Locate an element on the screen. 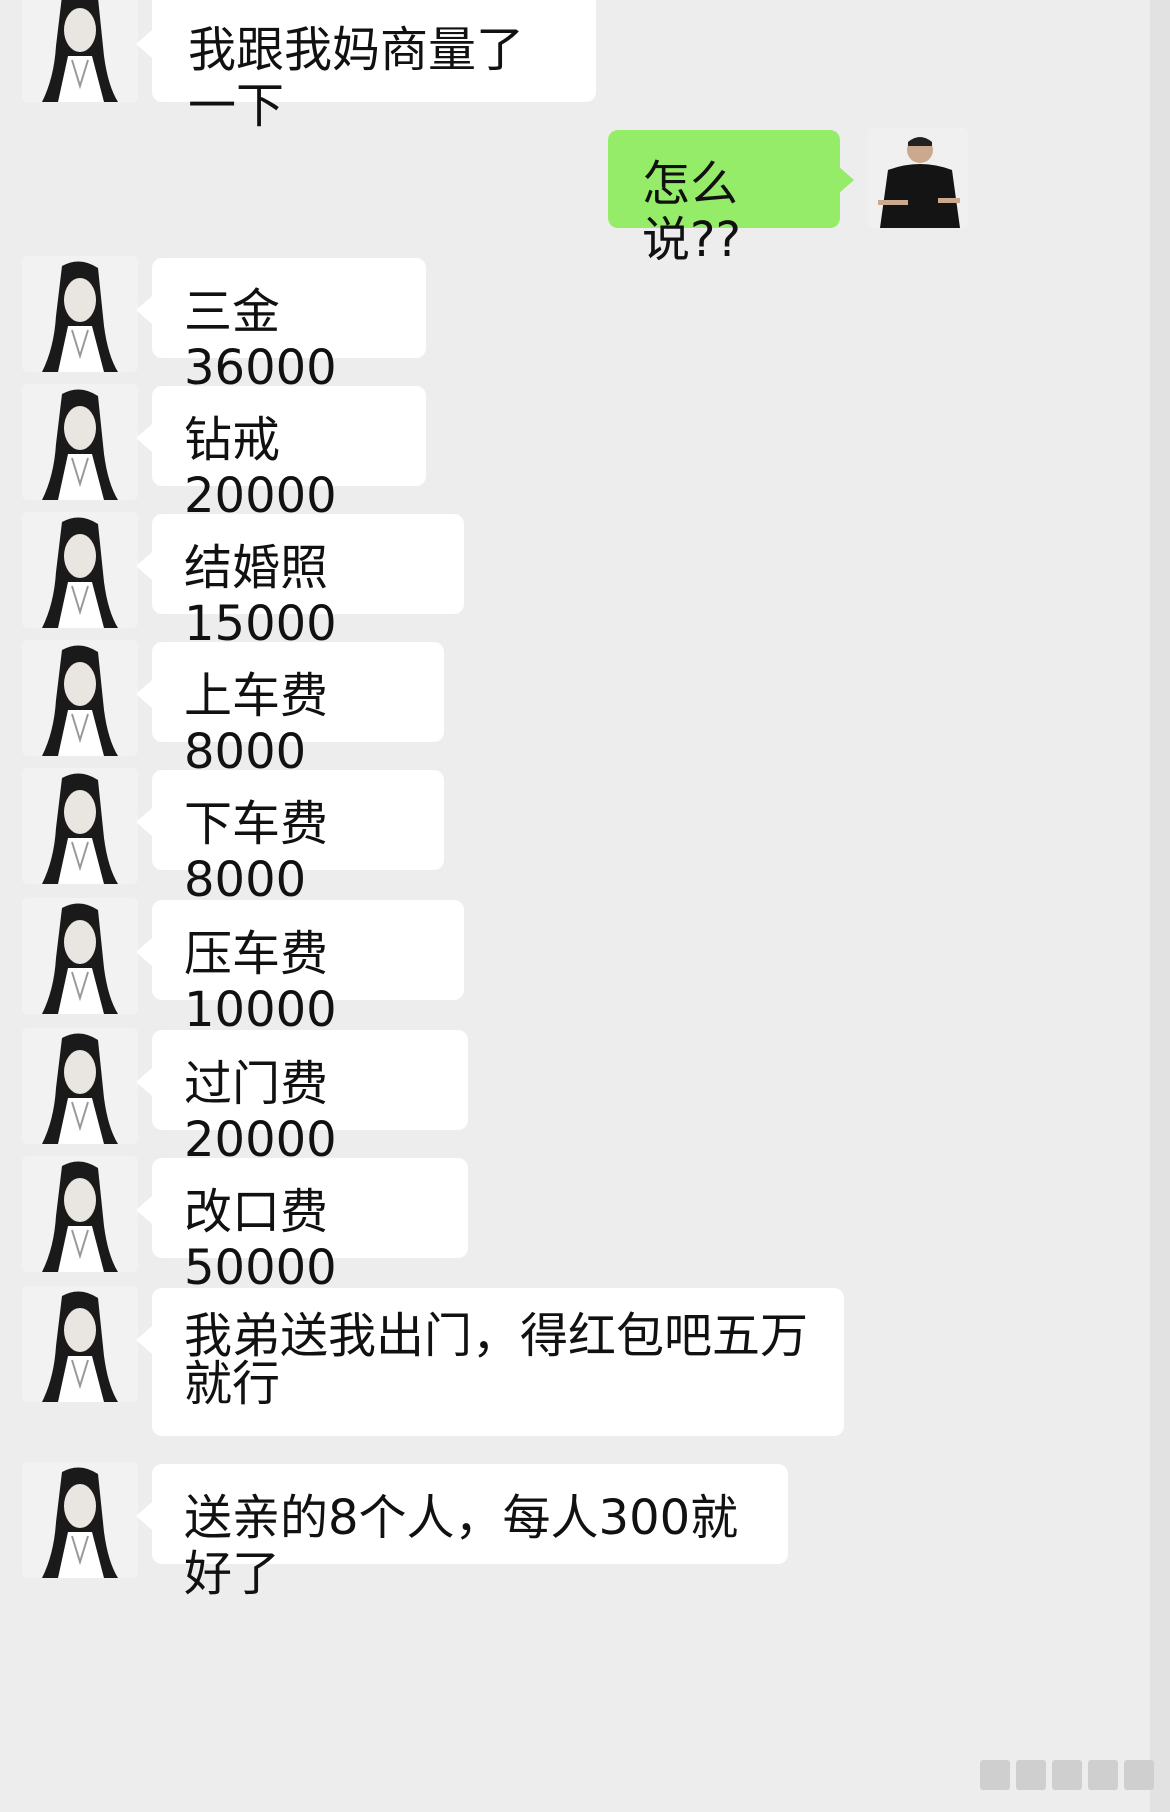 Image resolution: width=1170 pixels, height=1812 pixels. watermark is located at coordinates (1067, 1775).